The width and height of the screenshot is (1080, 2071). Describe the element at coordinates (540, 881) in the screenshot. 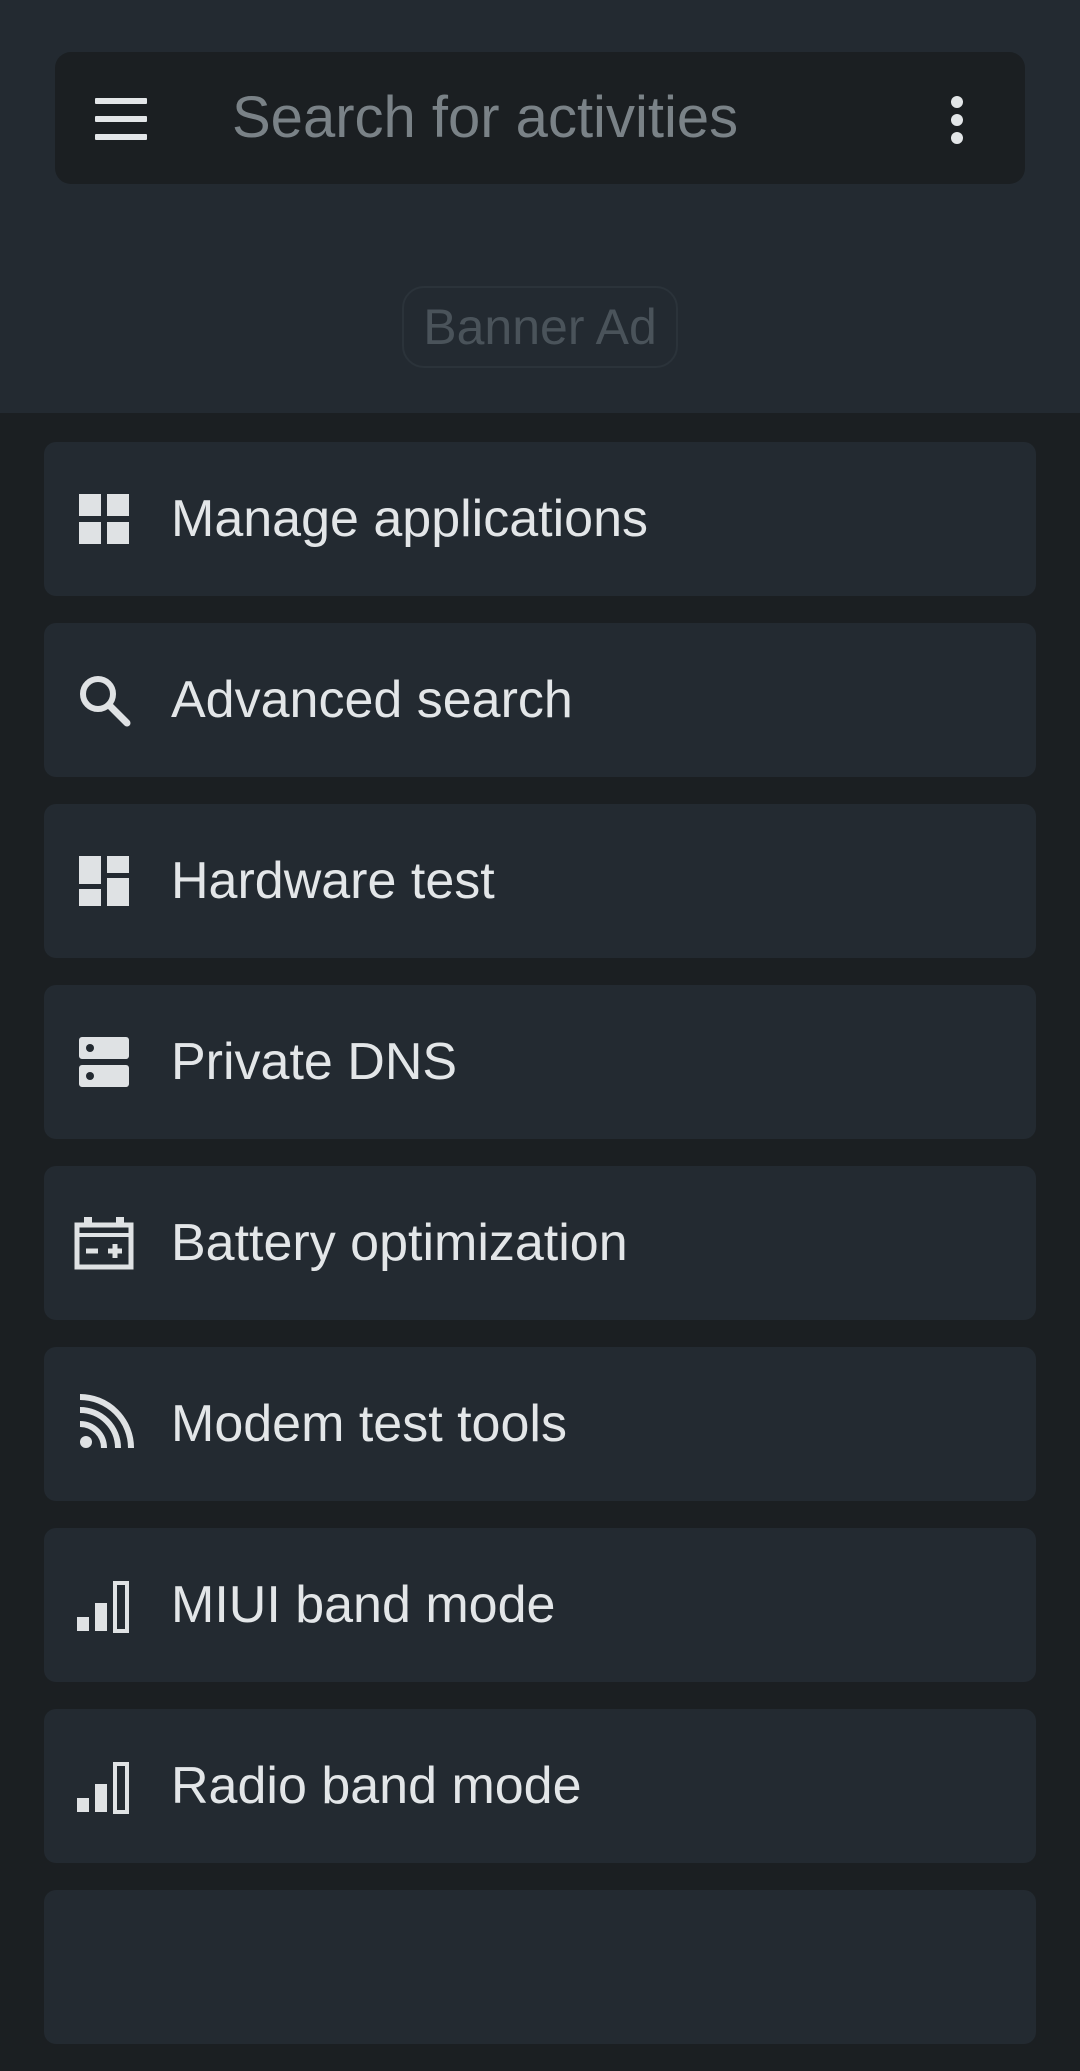

I see `list-item-hardware-test: Hardware test` at that location.